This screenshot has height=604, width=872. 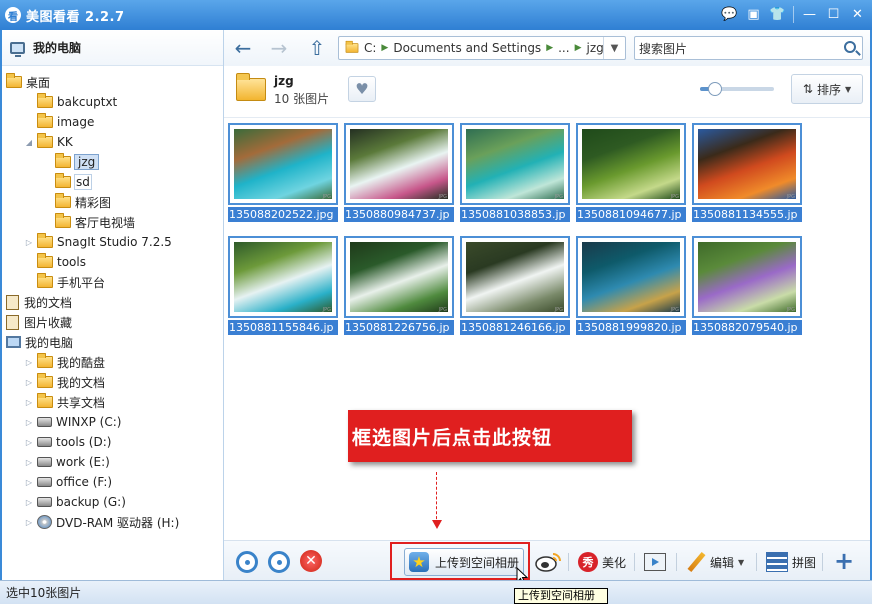 I want to click on tree-item: ▷ SnagIt Studio 7.2.5, so click(x=98, y=242).